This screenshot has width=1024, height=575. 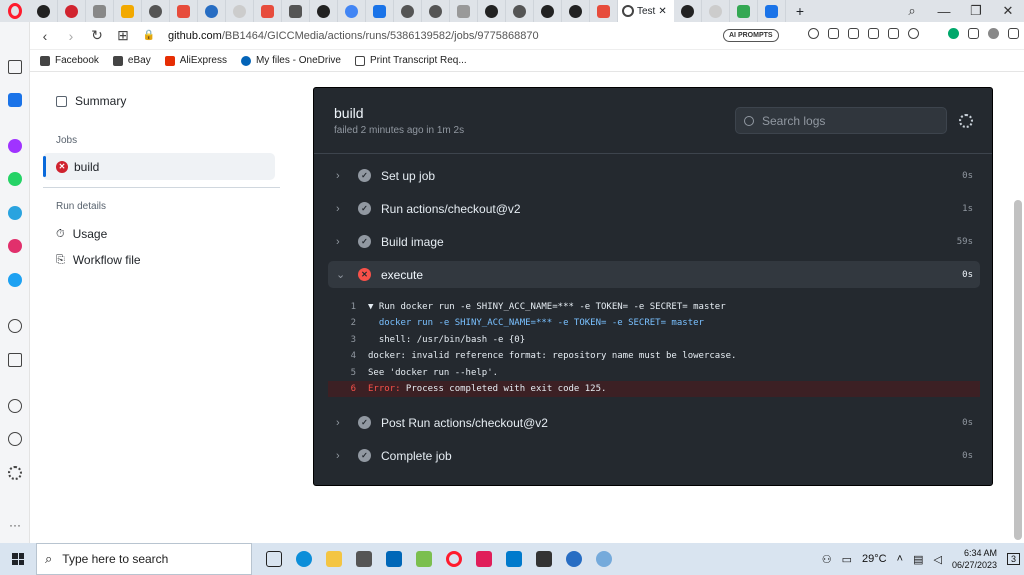 What do you see at coordinates (364, 559) in the screenshot?
I see `camera-app-icon` at bounding box center [364, 559].